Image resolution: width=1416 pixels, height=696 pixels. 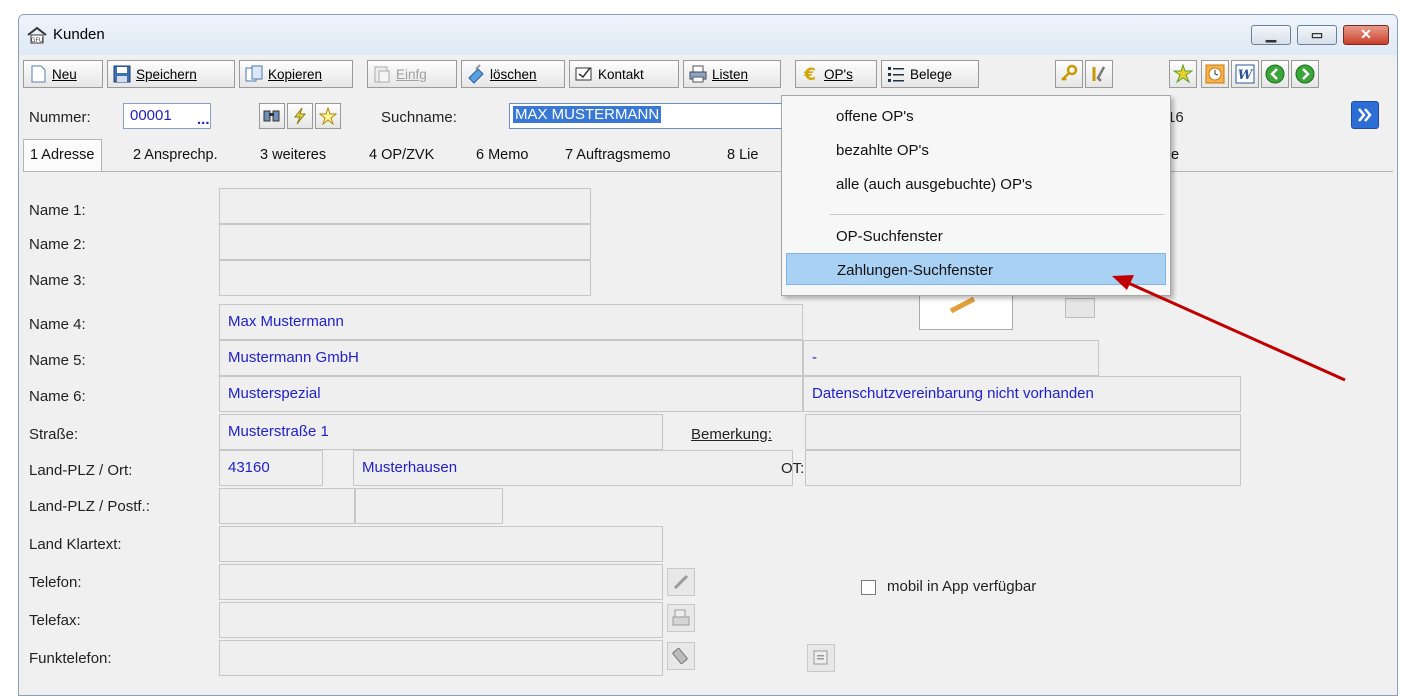 I want to click on minimize-button: ▁, so click(x=1271, y=35).